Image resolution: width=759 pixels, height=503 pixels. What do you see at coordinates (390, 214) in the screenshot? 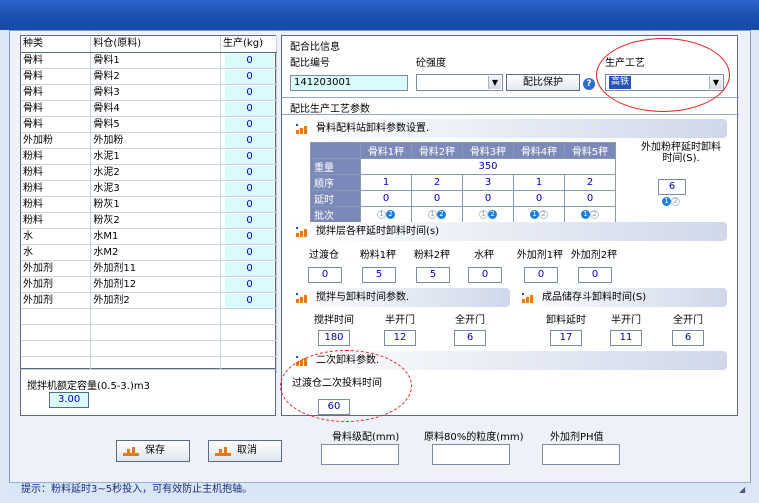
I see `scale-1-batch-2: 2` at bounding box center [390, 214].